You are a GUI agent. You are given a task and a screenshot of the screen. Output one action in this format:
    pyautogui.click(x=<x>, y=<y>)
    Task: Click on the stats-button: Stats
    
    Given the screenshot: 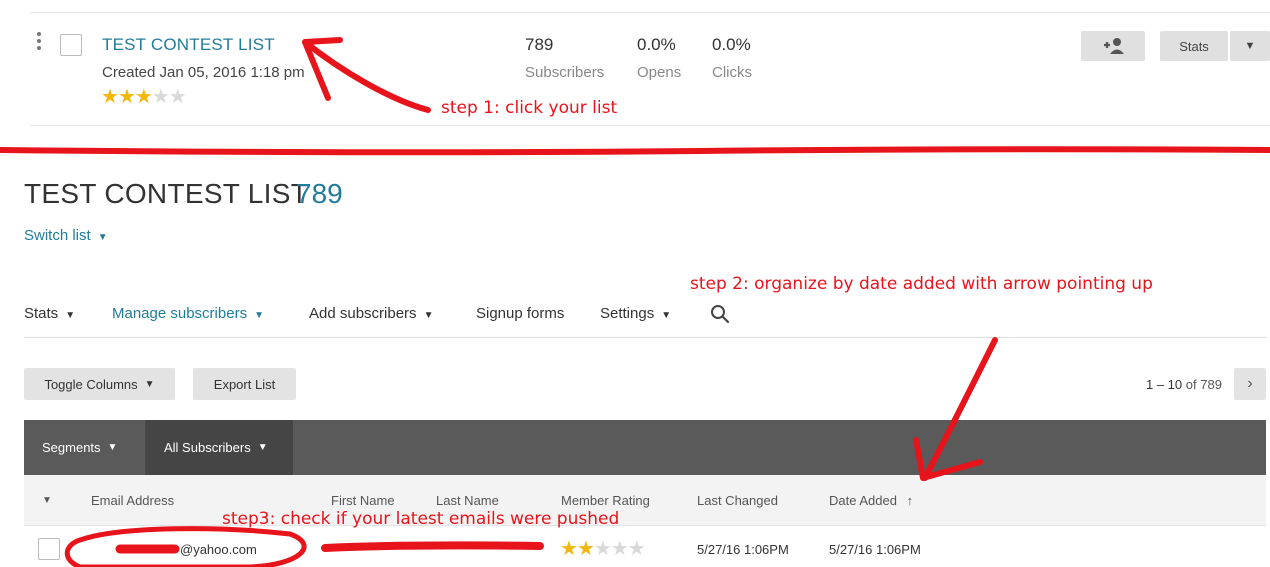 What is the action you would take?
    pyautogui.click(x=1194, y=46)
    